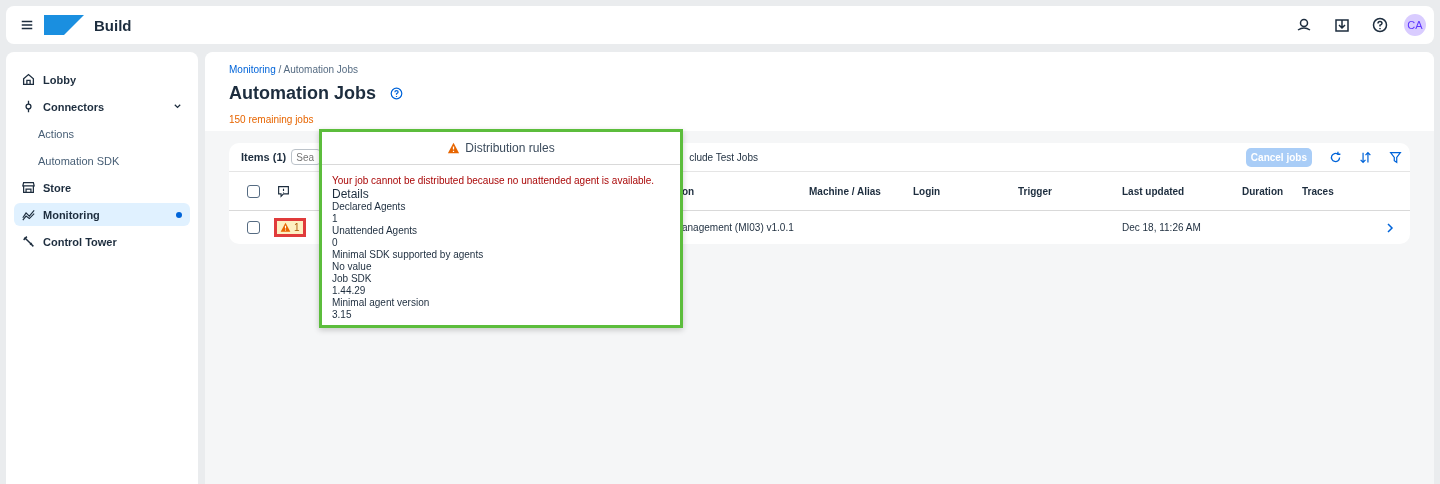 This screenshot has height=484, width=1440. Describe the element at coordinates (1263, 191) in the screenshot. I see `column-header: Duration` at that location.